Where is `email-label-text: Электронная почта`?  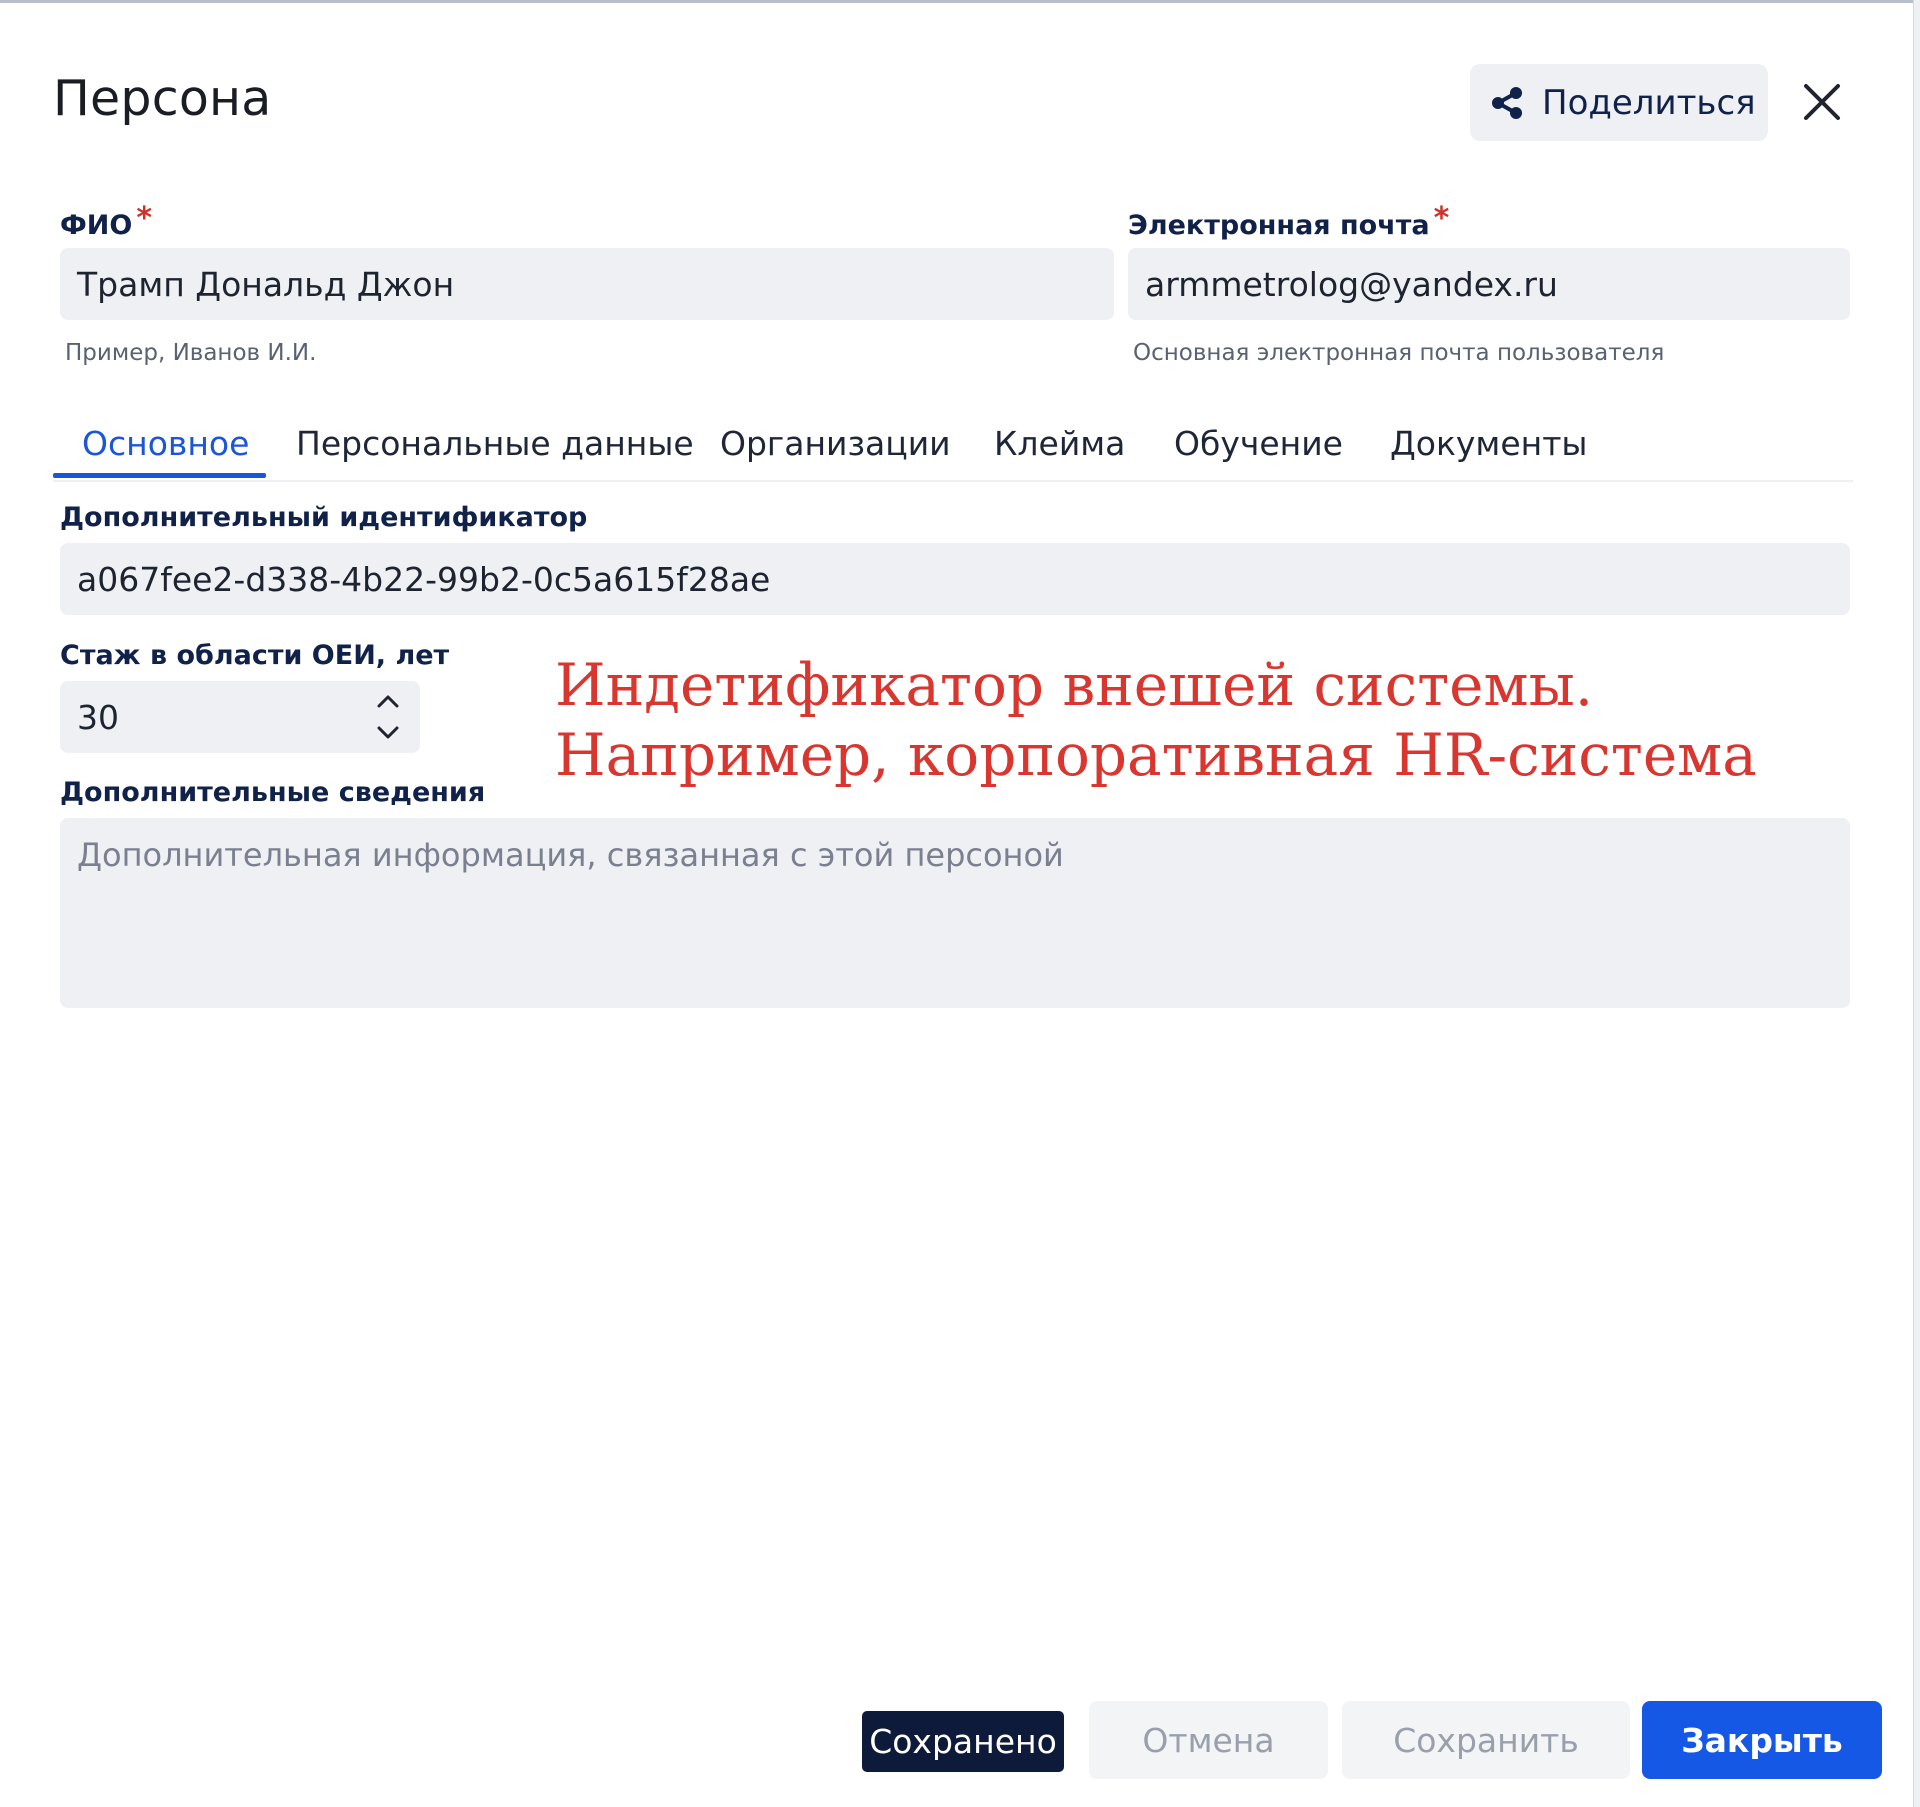 email-label-text: Электронная почта is located at coordinates (1279, 225).